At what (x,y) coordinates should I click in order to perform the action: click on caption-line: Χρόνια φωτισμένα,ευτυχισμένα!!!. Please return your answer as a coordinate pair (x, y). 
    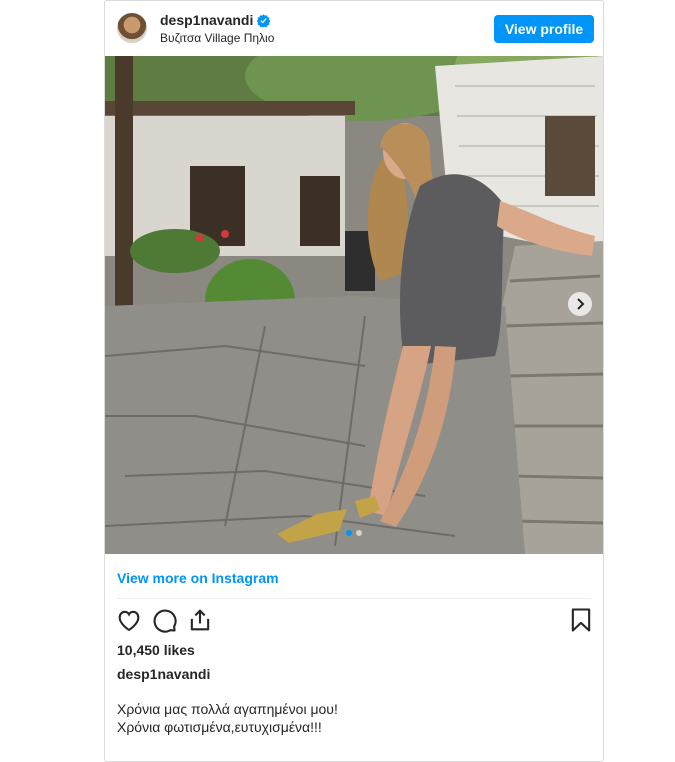
    Looking at the image, I should click on (219, 727).